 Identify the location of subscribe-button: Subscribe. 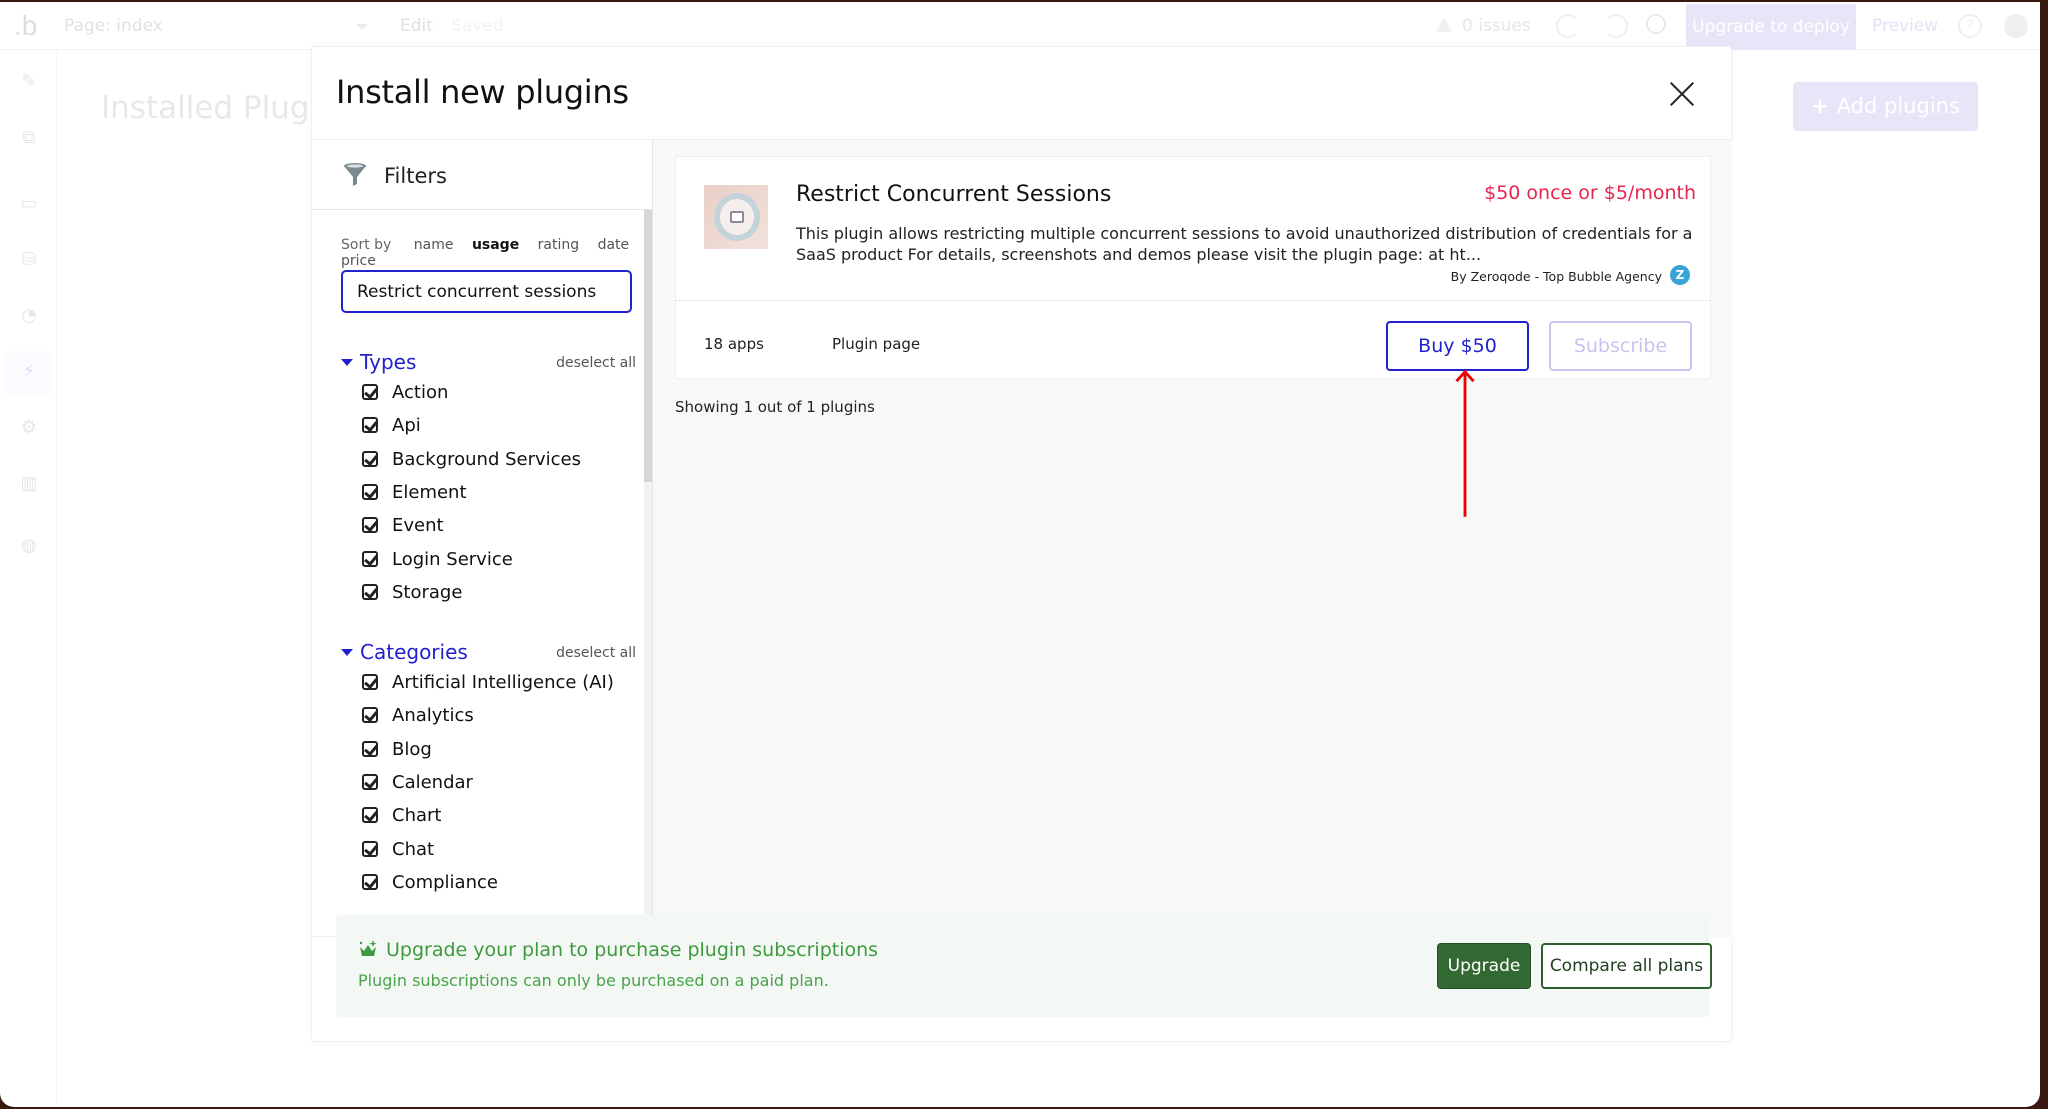
(1620, 346).